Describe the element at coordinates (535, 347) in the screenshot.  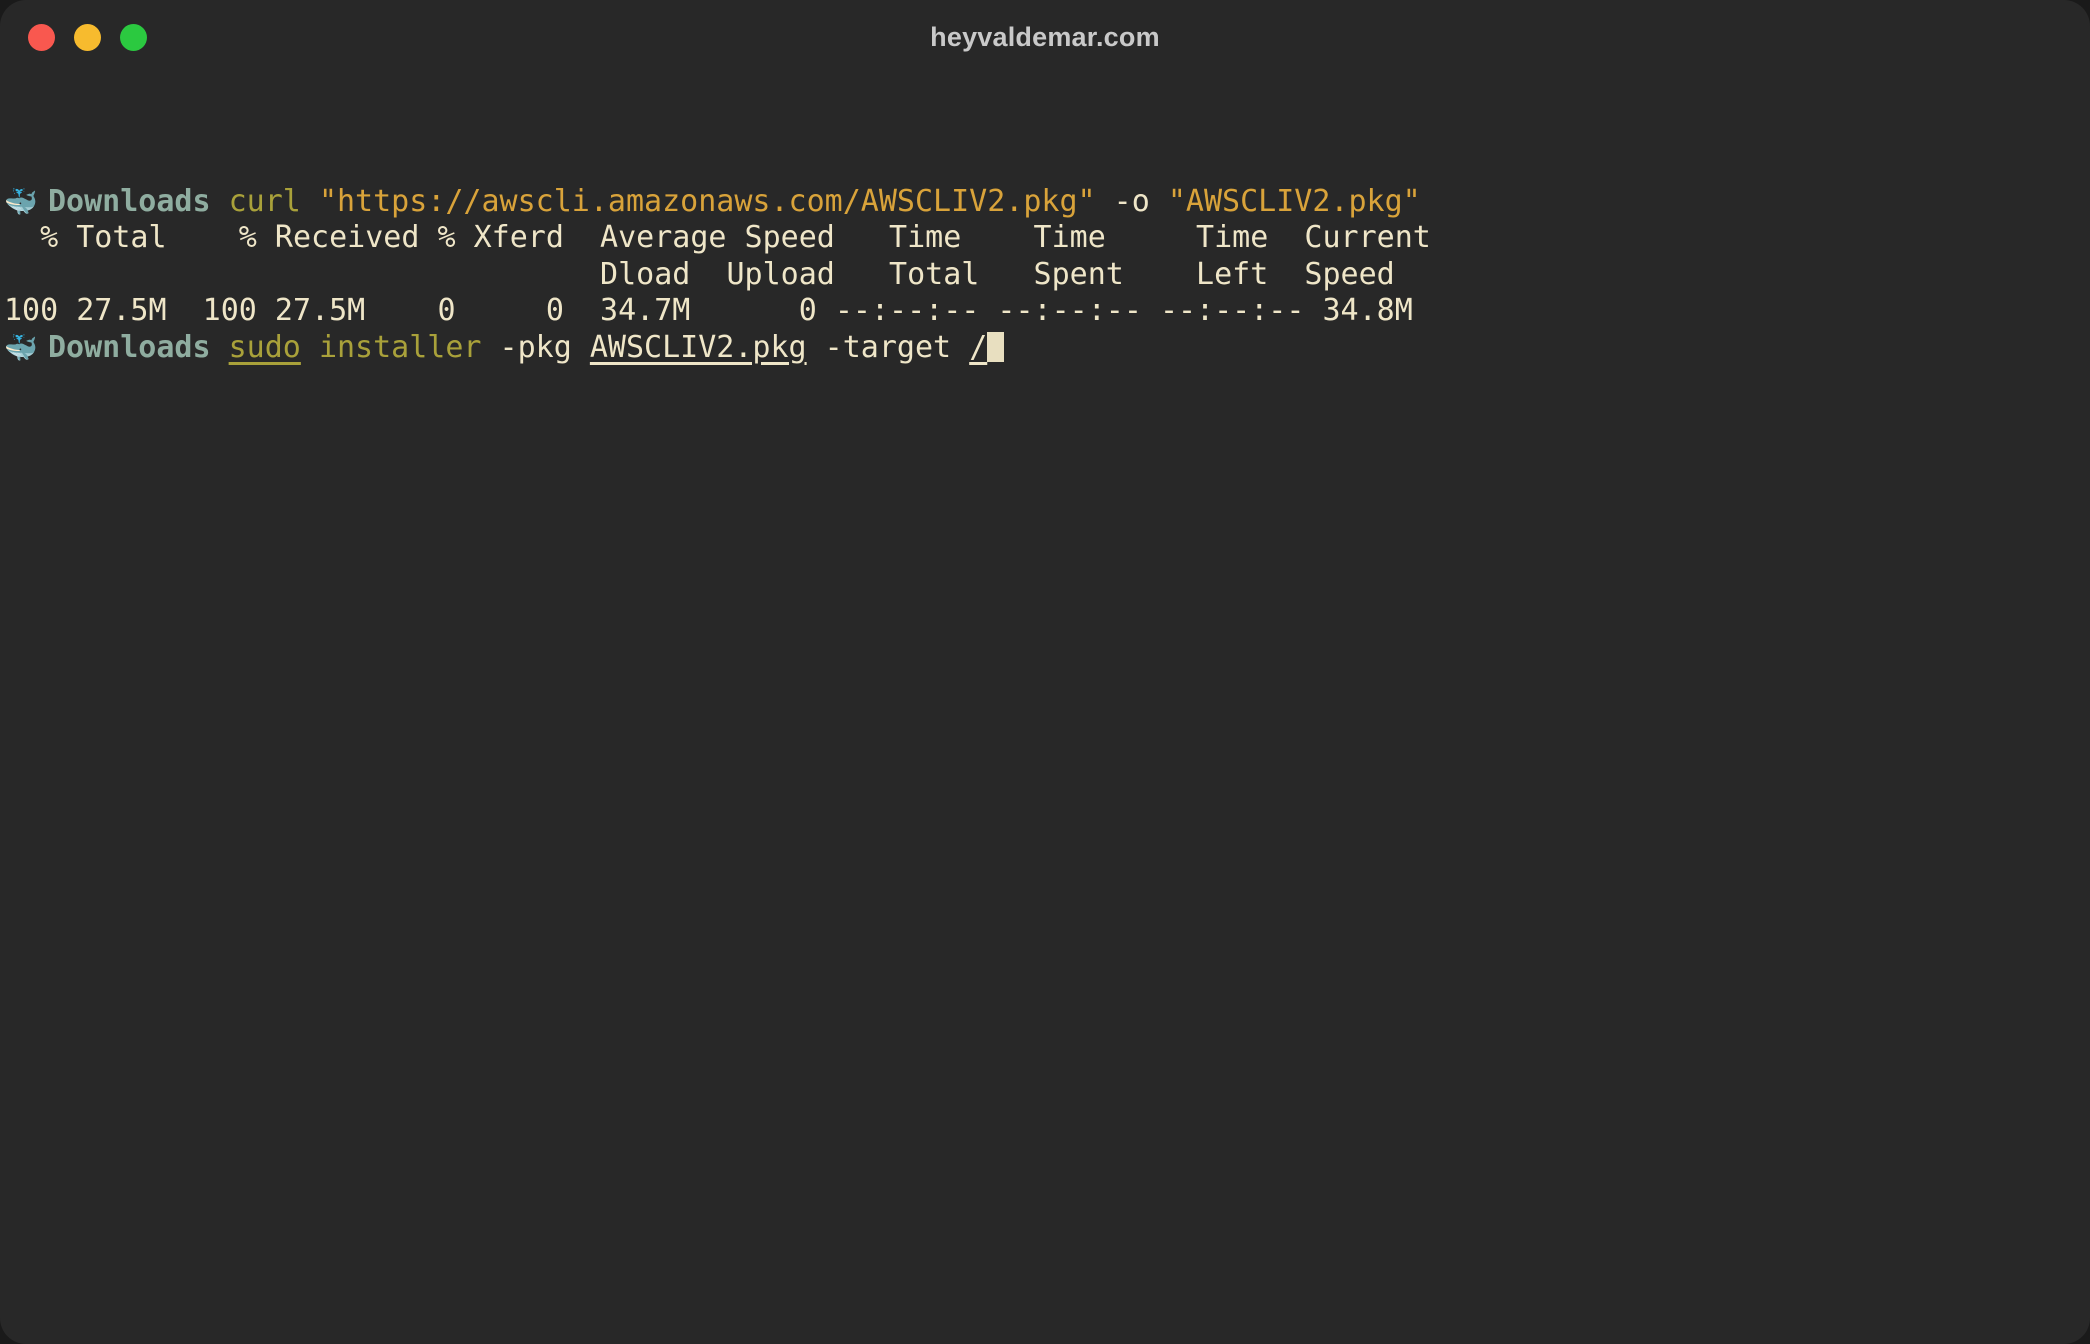
I see `command-segment: -pkg` at that location.